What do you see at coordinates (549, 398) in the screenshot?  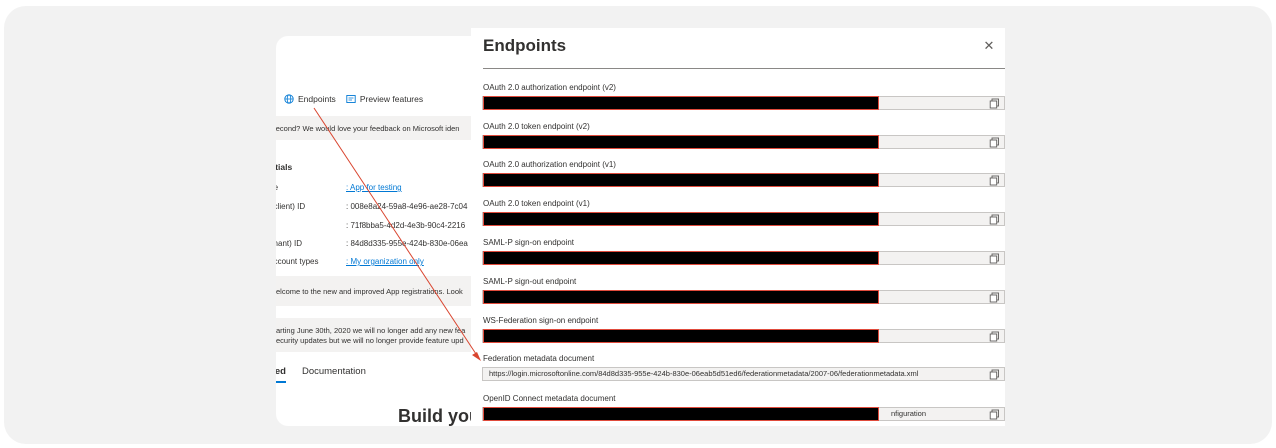 I see `endpoint-label: OpenID Connect metadata document` at bounding box center [549, 398].